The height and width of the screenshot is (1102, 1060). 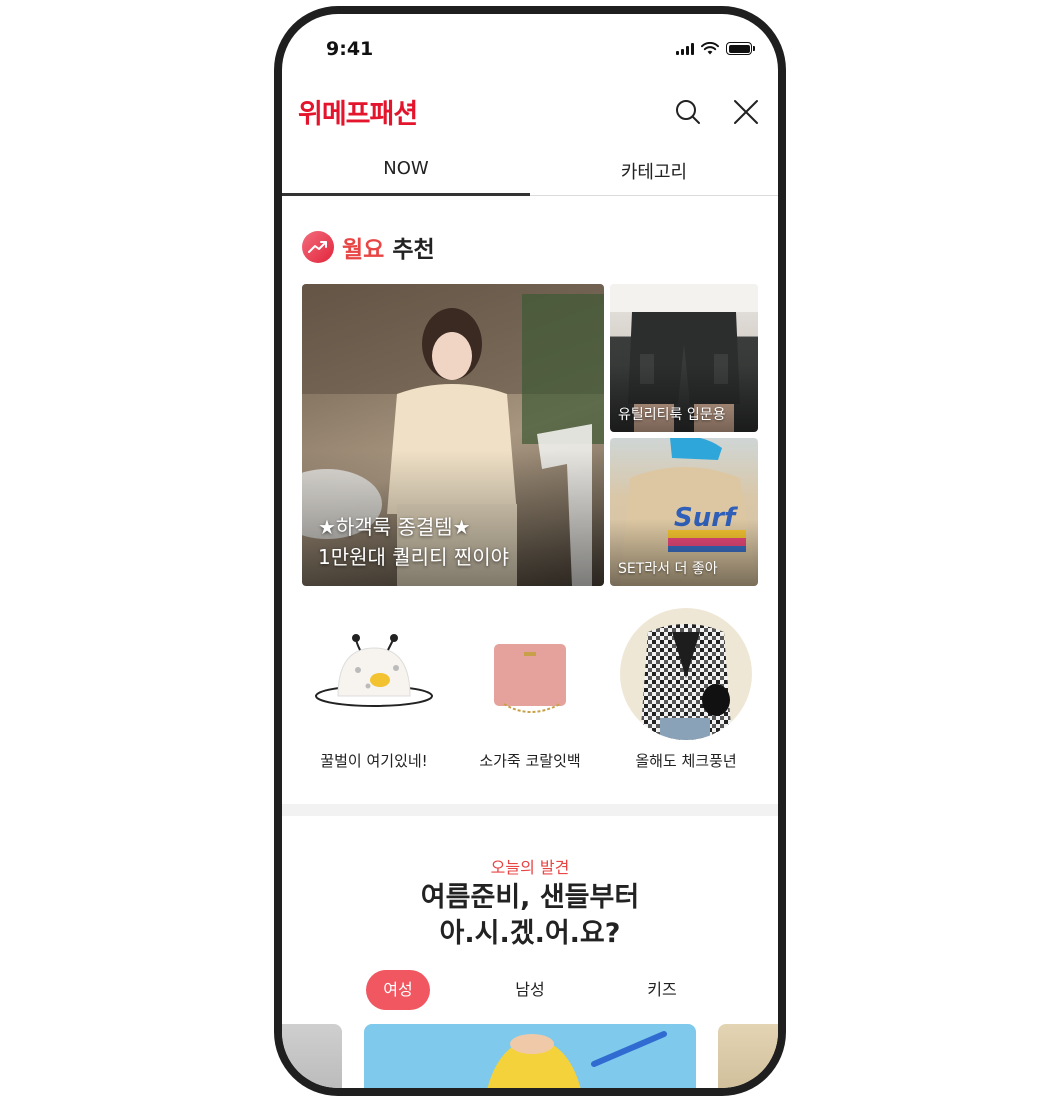 I want to click on section-divider, so click(x=530, y=810).